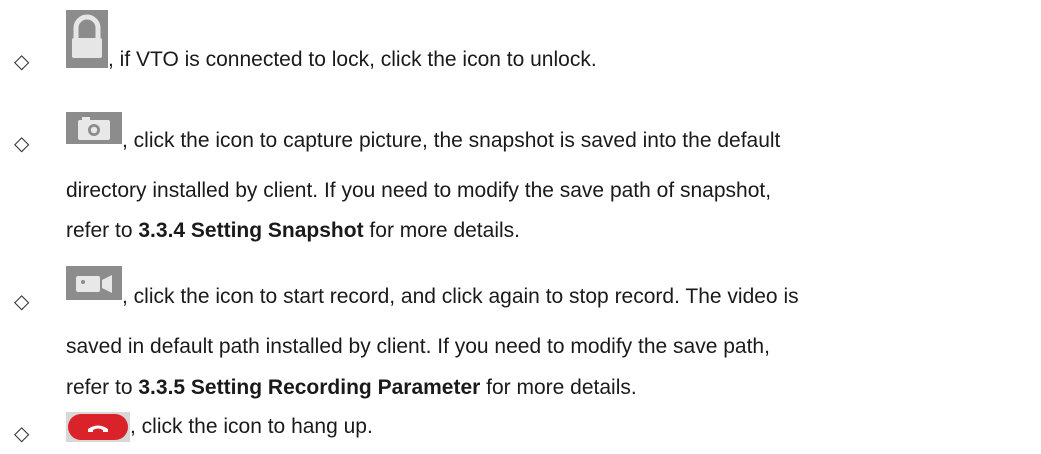 The width and height of the screenshot is (1041, 454). I want to click on item-video-line-3-pre: refer to, so click(102, 387).